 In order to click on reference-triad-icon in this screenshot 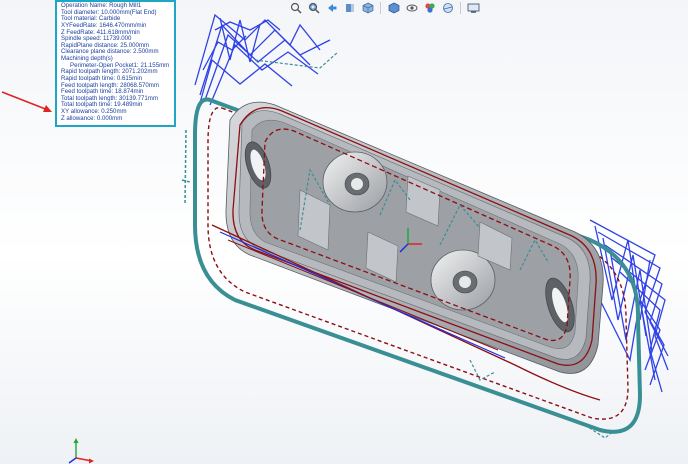, I will do `click(81, 451)`.